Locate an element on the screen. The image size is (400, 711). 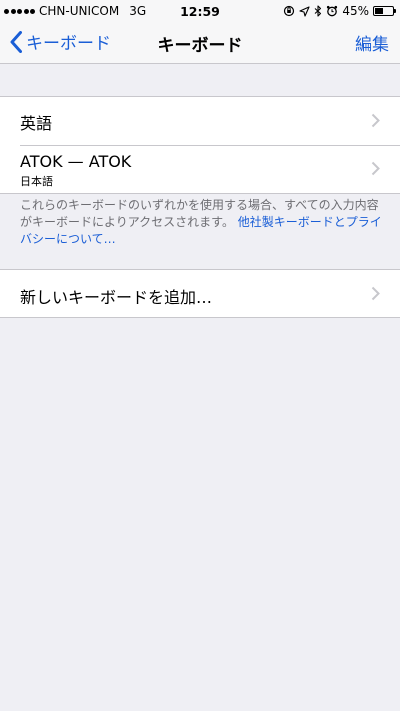
status-bar: CHN-UNICOM 3G 12:59 45% is located at coordinates (200, 11).